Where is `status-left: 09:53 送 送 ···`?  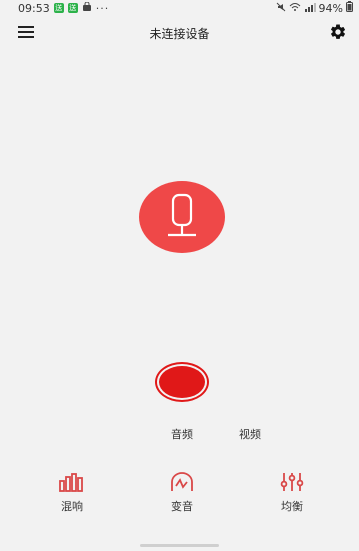 status-left: 09:53 送 送 ··· is located at coordinates (55, 8).